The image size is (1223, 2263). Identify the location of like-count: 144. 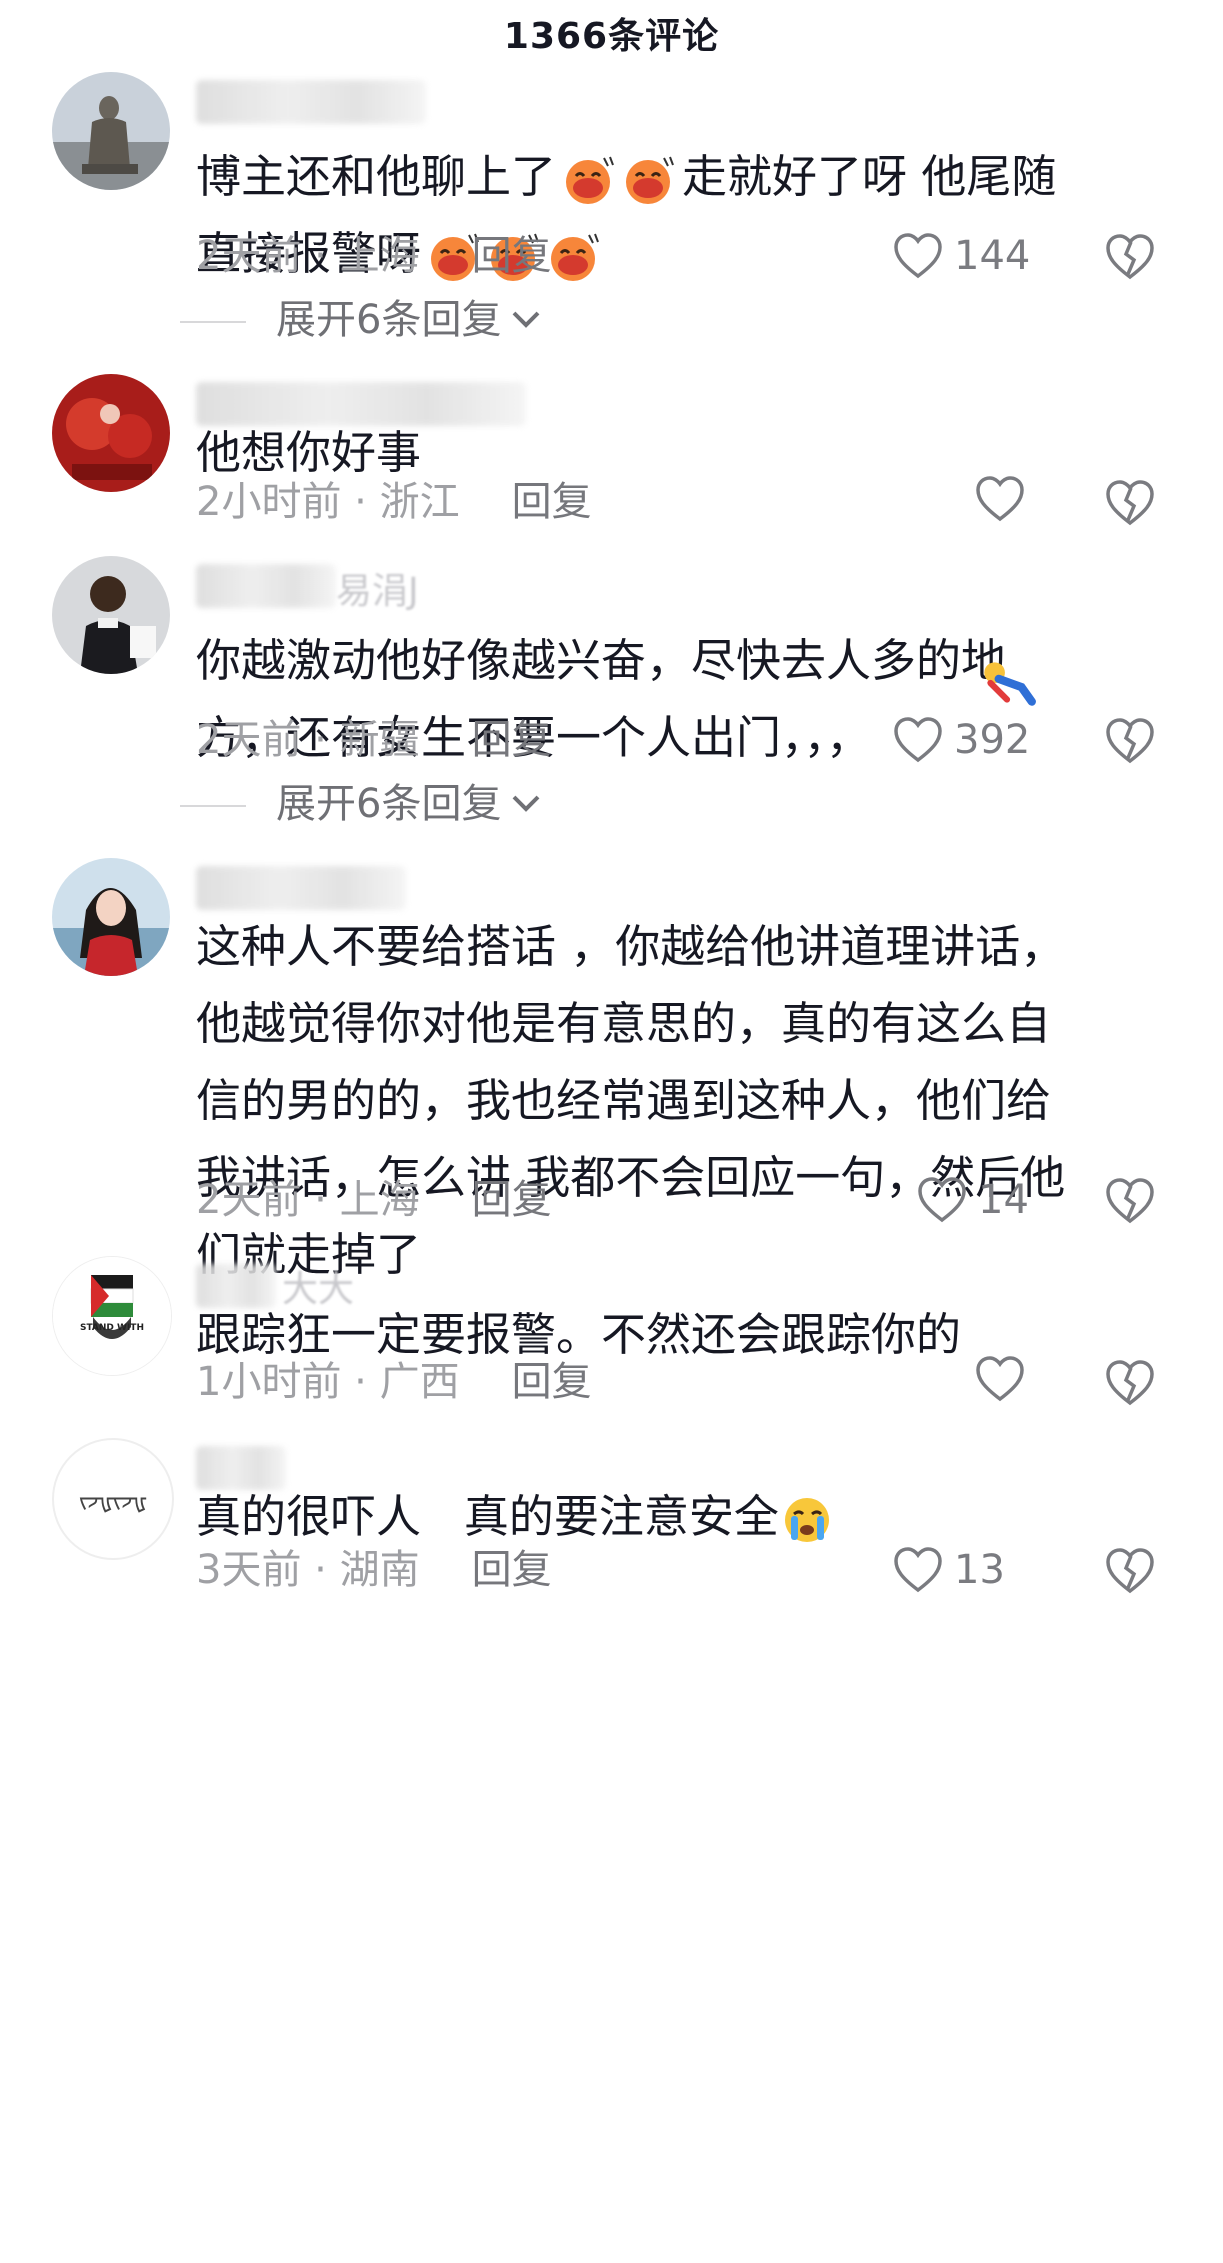
(992, 256).